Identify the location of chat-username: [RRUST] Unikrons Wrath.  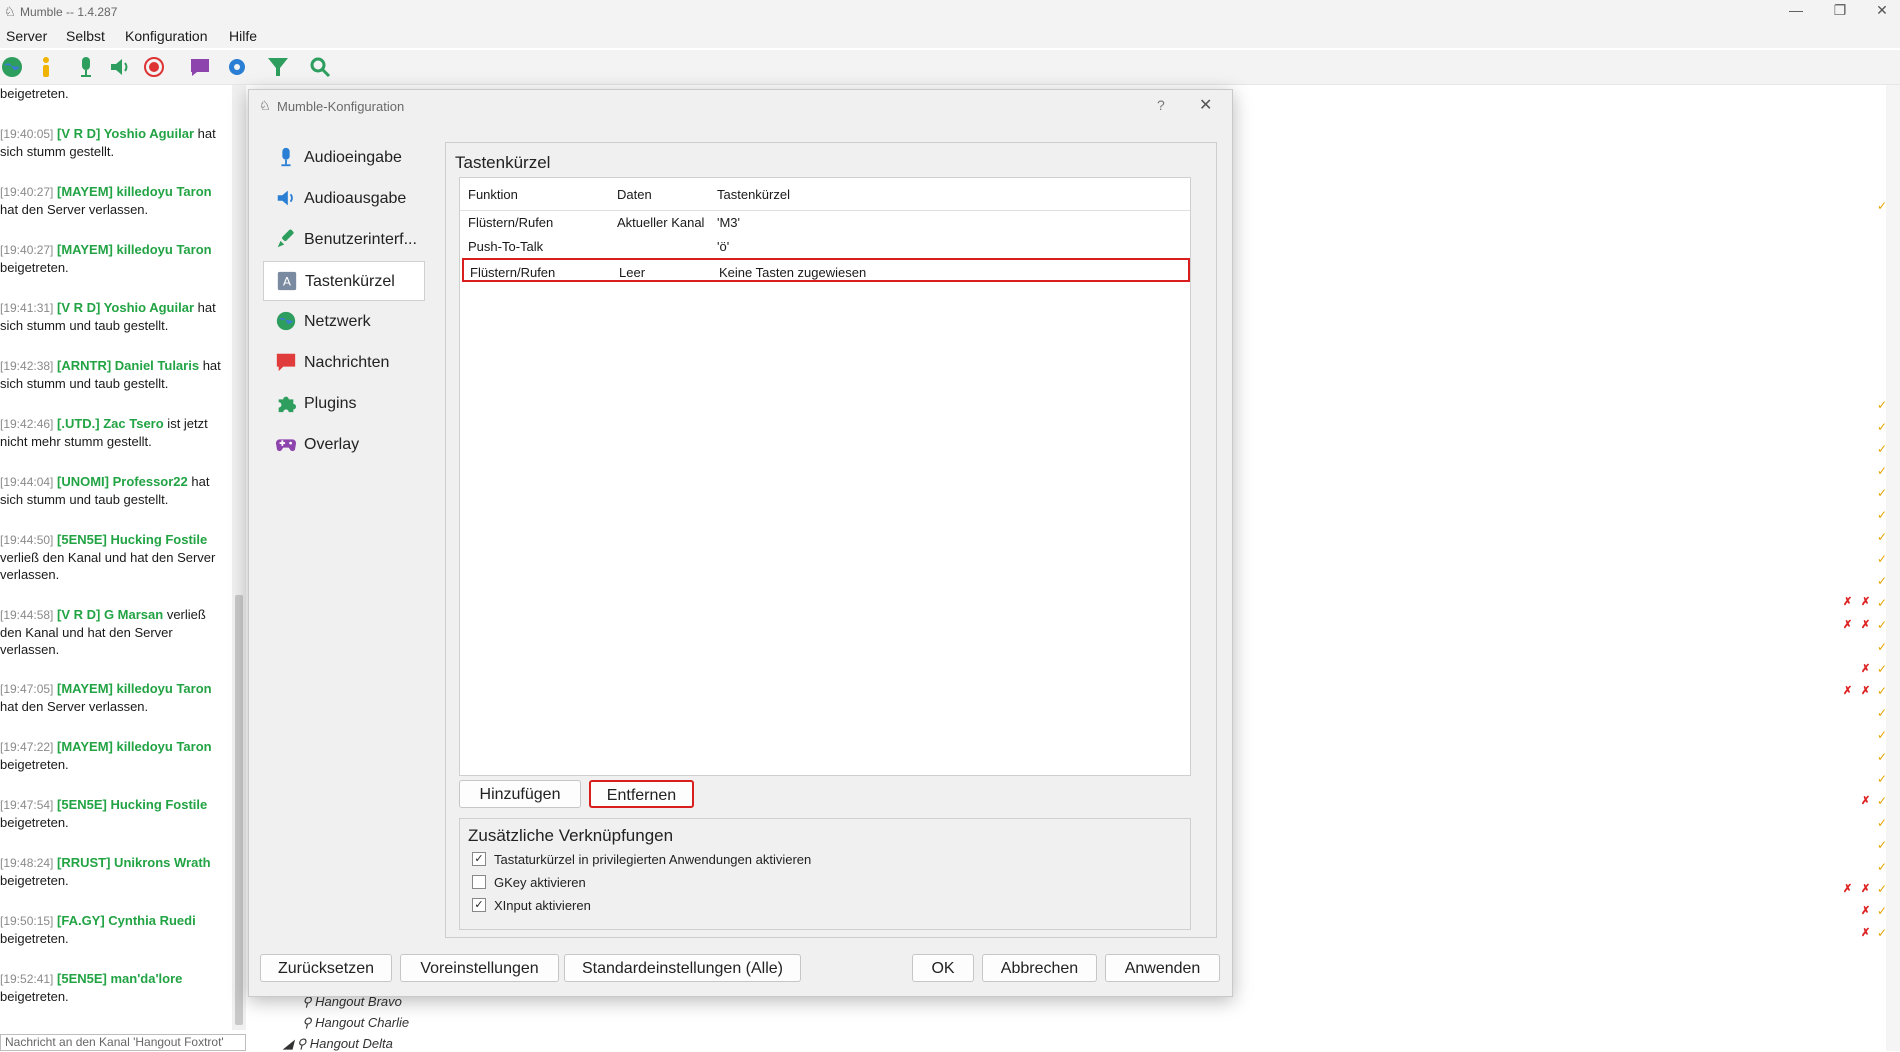
(134, 862).